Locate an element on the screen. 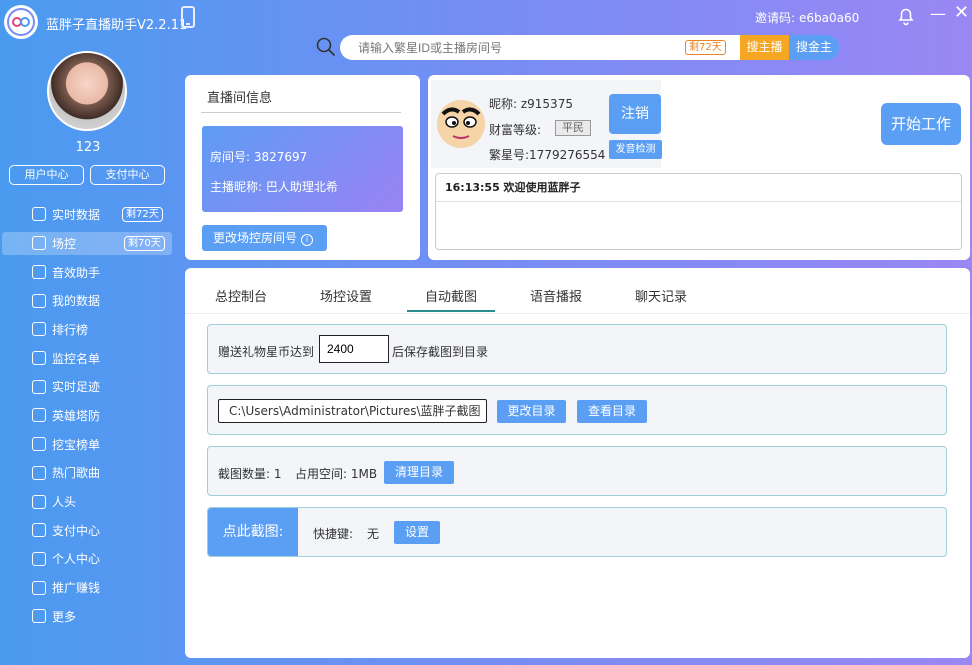 The height and width of the screenshot is (665, 972). sound-effect-icon is located at coordinates (39, 272).